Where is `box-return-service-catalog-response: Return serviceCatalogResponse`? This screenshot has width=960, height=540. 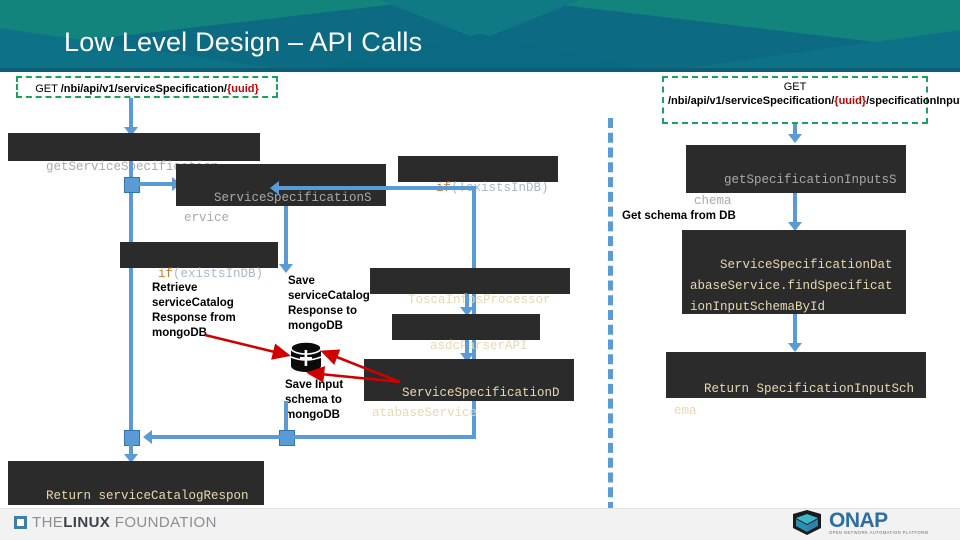
box-return-service-catalog-response: Return serviceCatalogResponse is located at coordinates (136, 492).